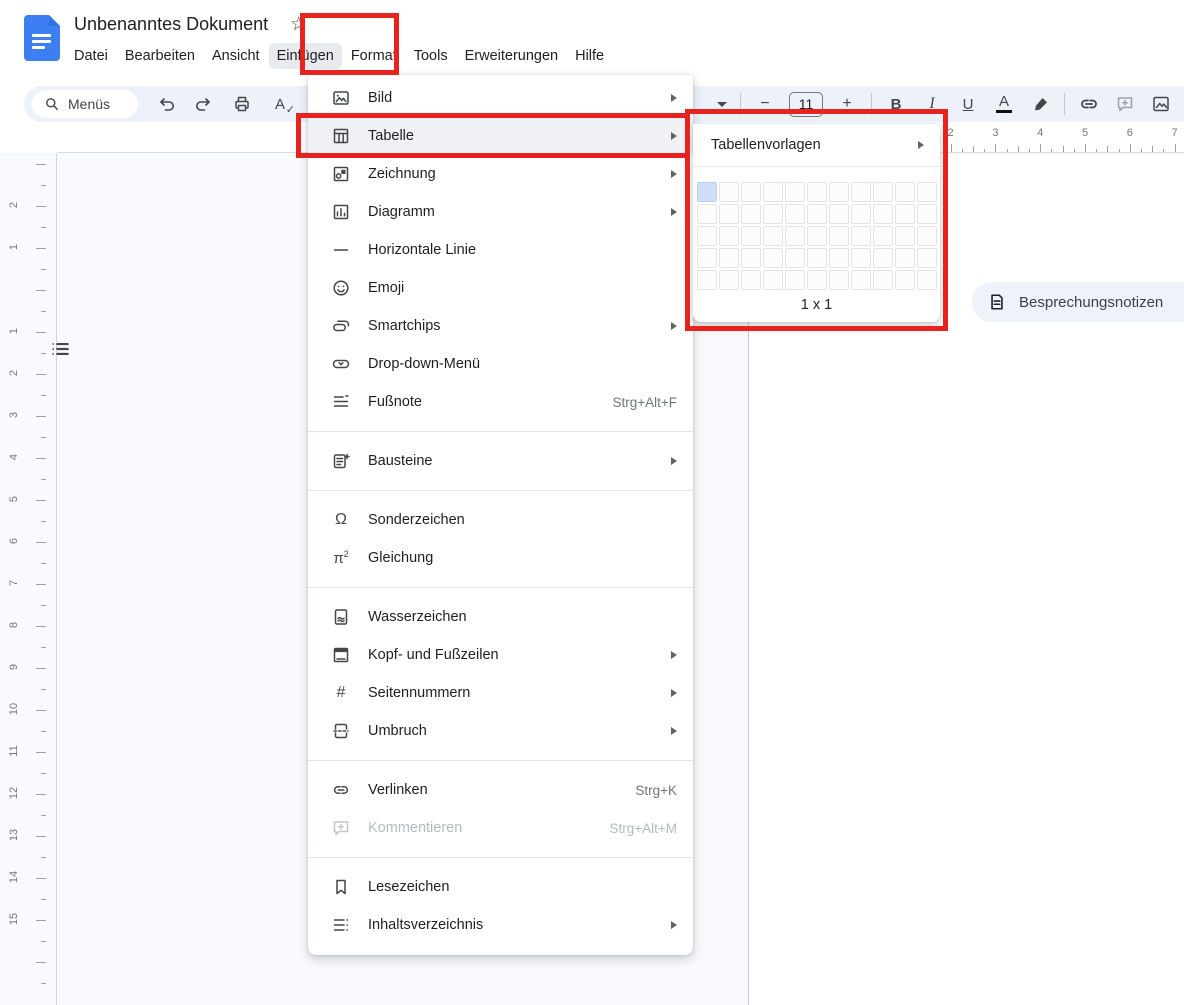 The height and width of the screenshot is (1005, 1184). Describe the element at coordinates (968, 104) in the screenshot. I see `underline-button: U` at that location.